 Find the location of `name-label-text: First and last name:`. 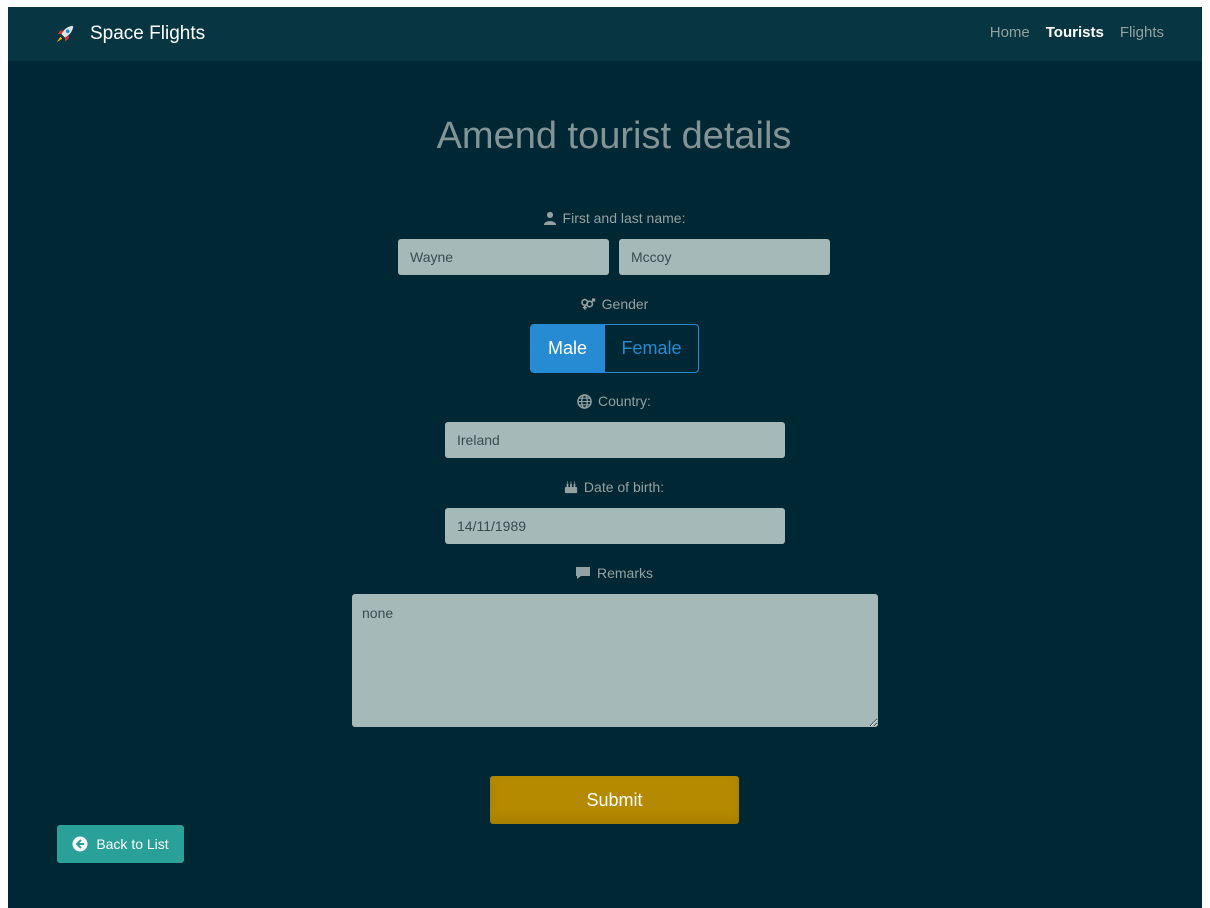

name-label-text: First and last name: is located at coordinates (624, 218).